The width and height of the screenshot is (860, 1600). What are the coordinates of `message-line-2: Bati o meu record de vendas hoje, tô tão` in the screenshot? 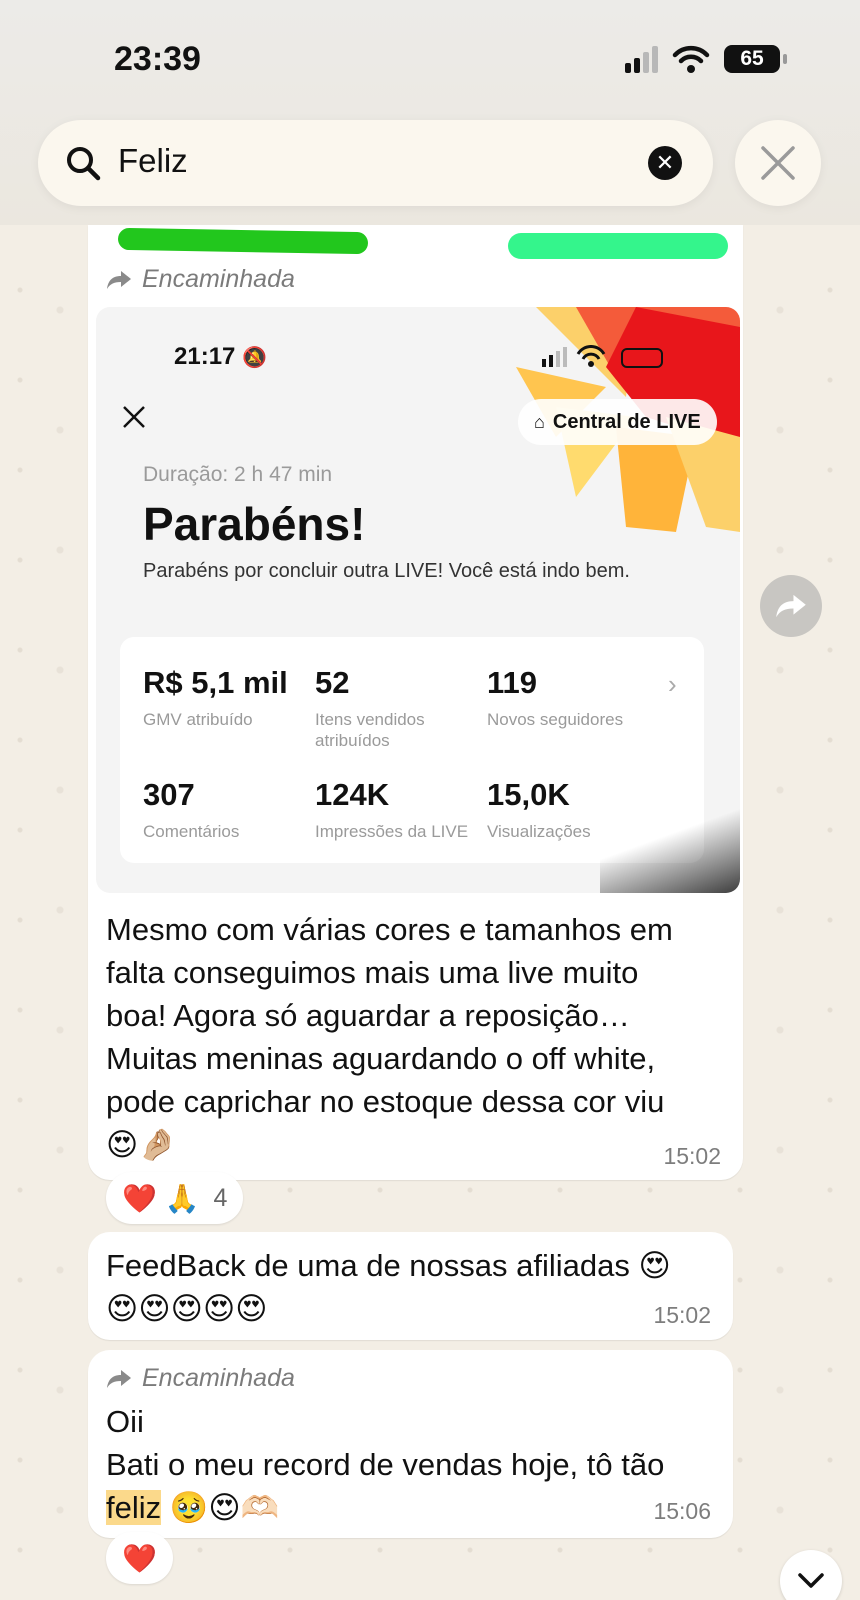 It's located at (385, 1464).